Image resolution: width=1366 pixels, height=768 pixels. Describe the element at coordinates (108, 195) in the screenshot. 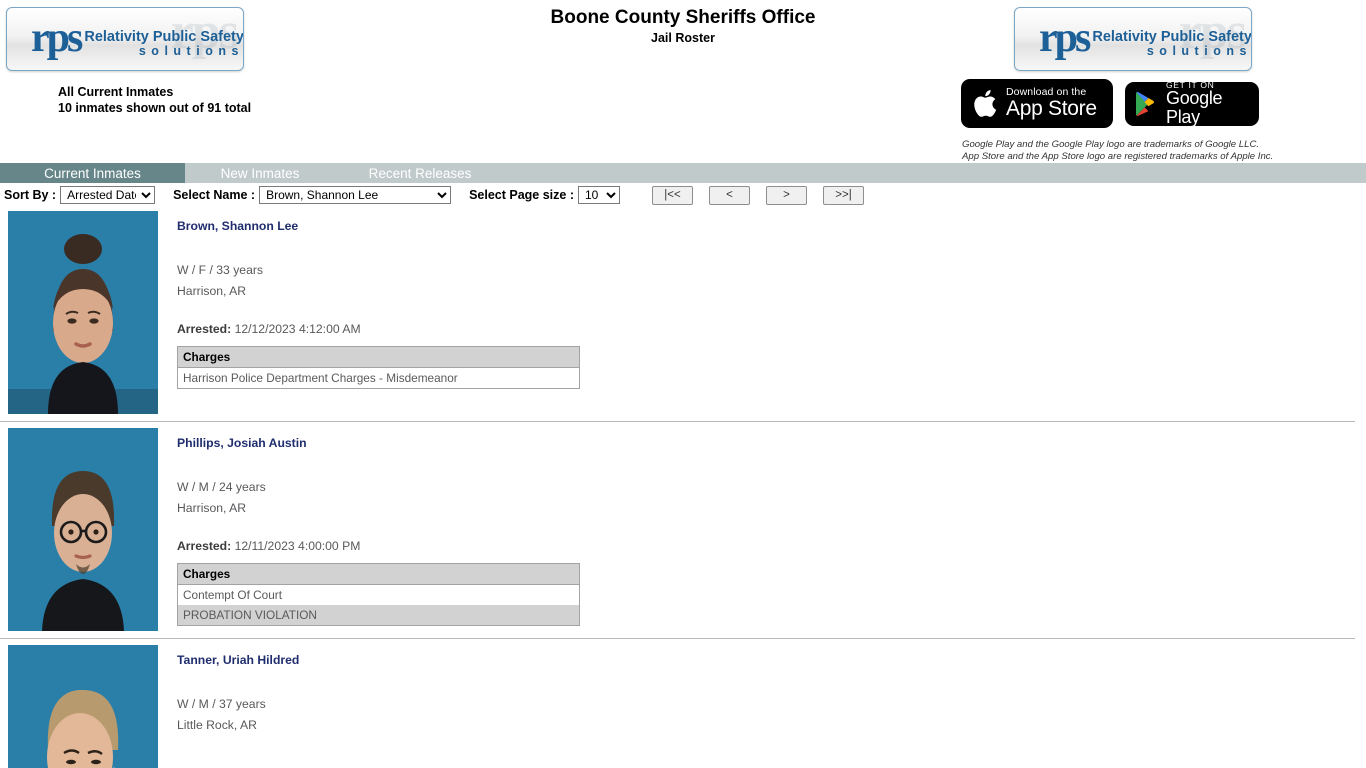

I see `sort-by-select: Arrested DateName` at that location.